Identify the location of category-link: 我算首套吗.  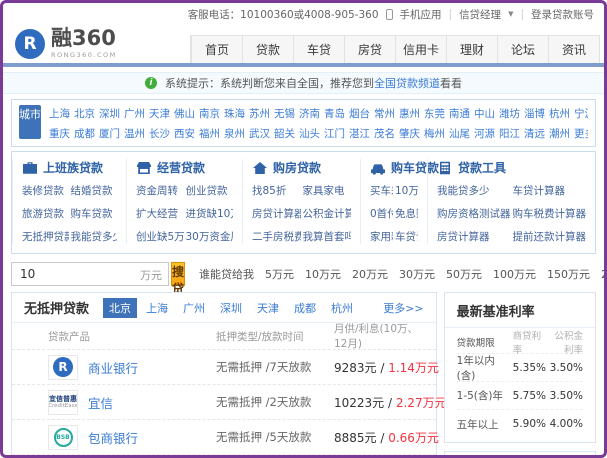
(327, 236).